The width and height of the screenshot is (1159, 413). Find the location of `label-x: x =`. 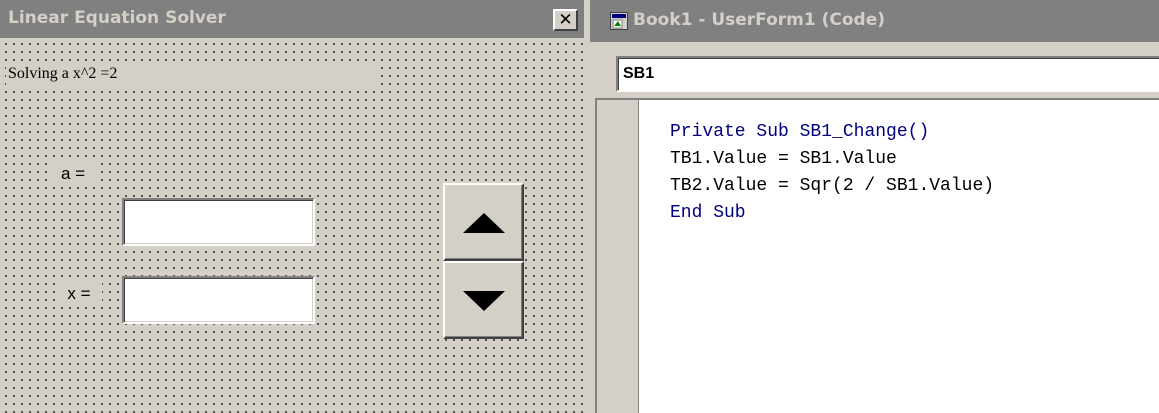

label-x: x = is located at coordinates (79, 294).